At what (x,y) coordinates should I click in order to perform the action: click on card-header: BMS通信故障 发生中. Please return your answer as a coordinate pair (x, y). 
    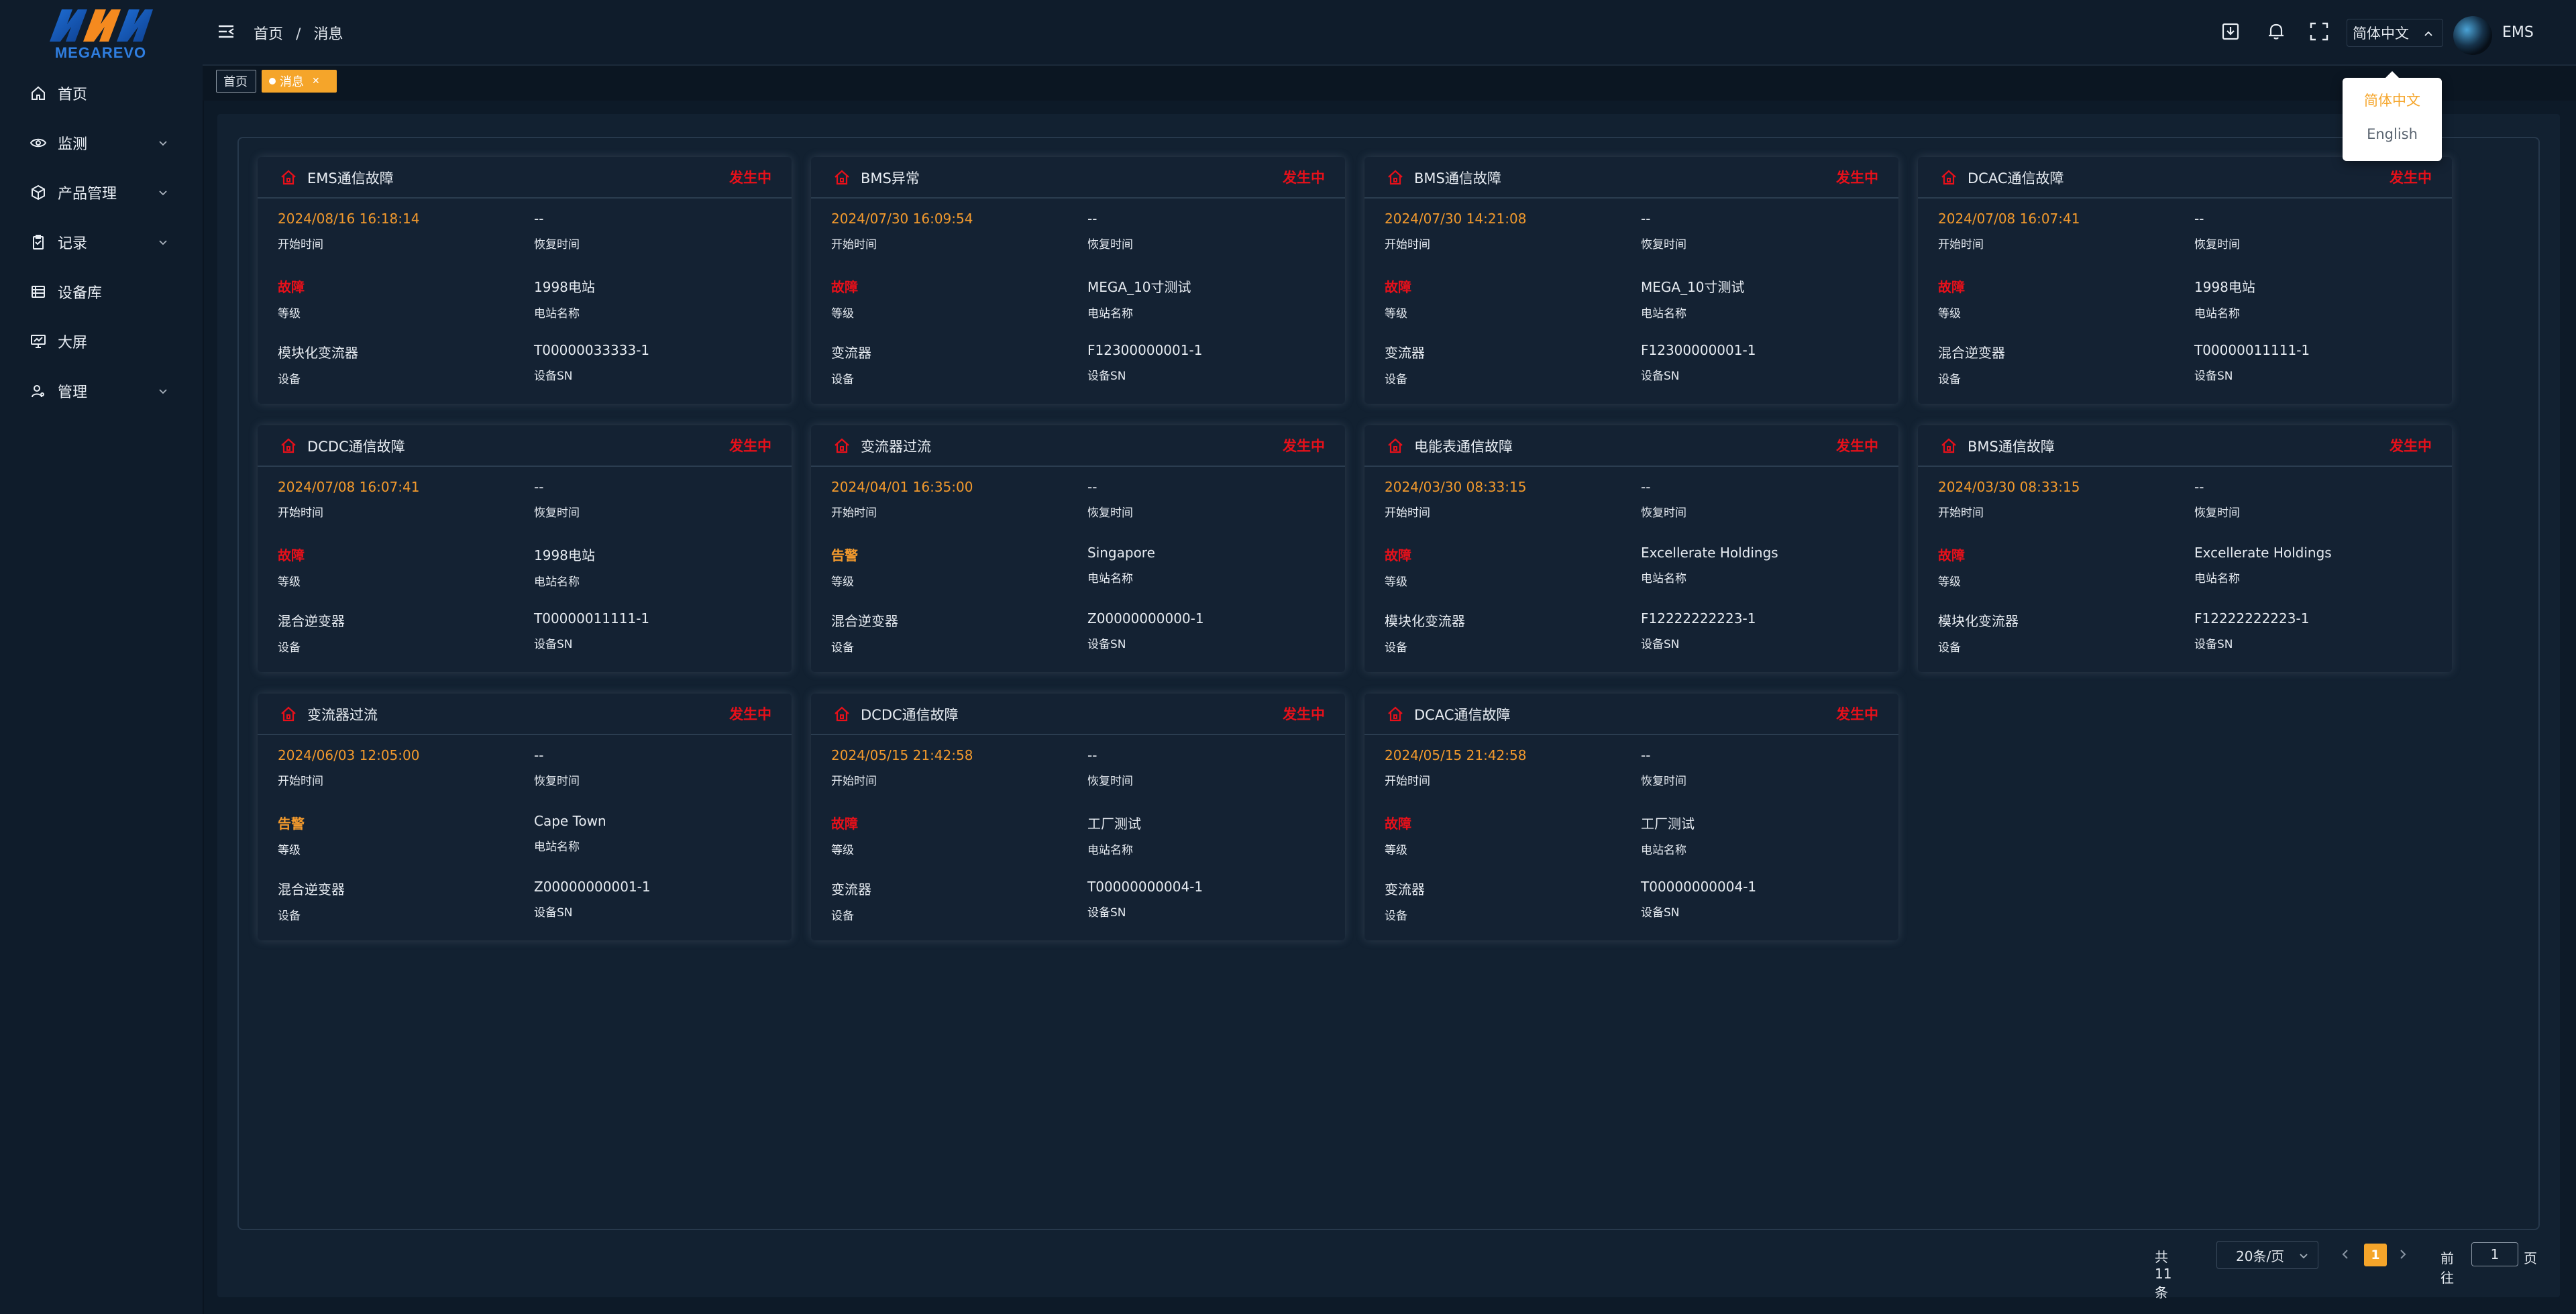
    Looking at the image, I should click on (1631, 178).